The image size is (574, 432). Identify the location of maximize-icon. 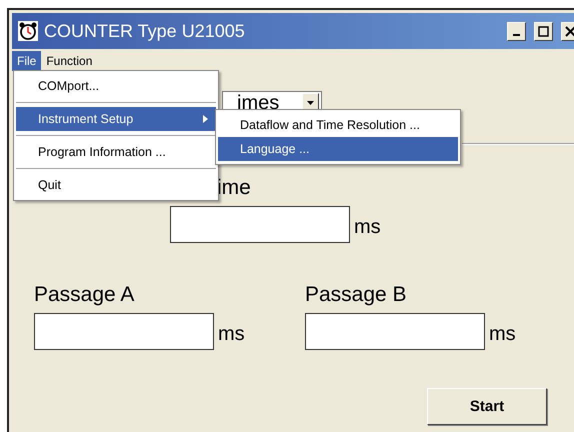
(543, 31).